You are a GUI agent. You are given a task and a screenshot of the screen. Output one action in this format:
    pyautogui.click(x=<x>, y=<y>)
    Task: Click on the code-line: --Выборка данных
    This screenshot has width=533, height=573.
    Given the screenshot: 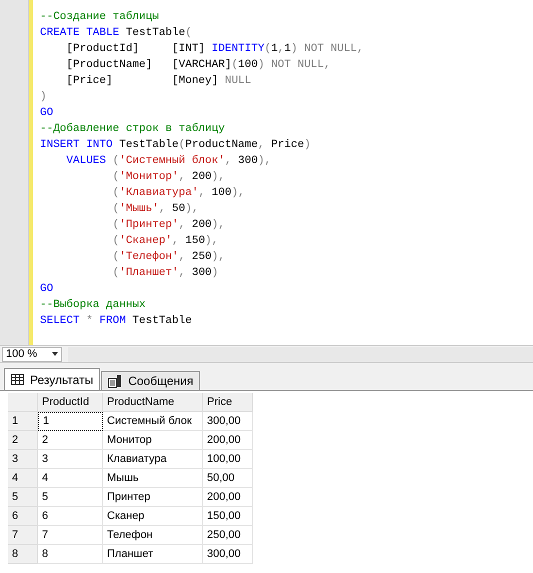 What is the action you would take?
    pyautogui.click(x=93, y=305)
    